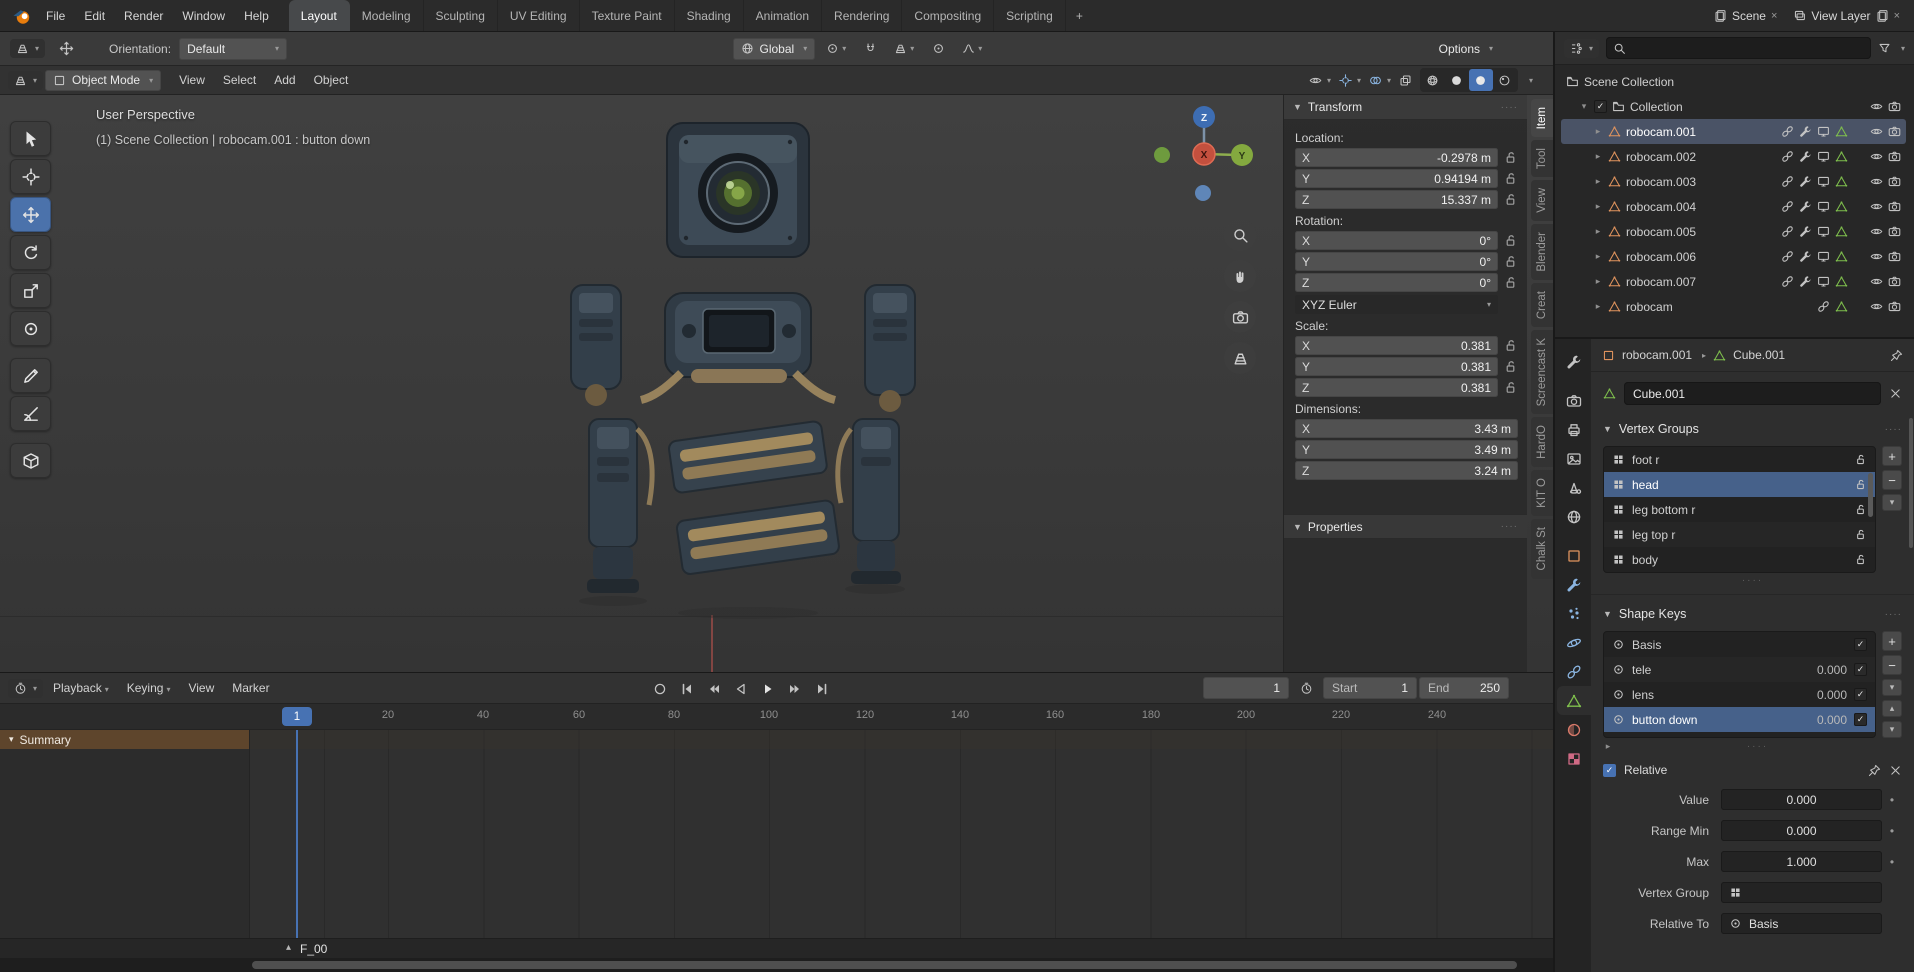 The width and height of the screenshot is (1914, 972). I want to click on shading-solid-button, so click(1457, 80).